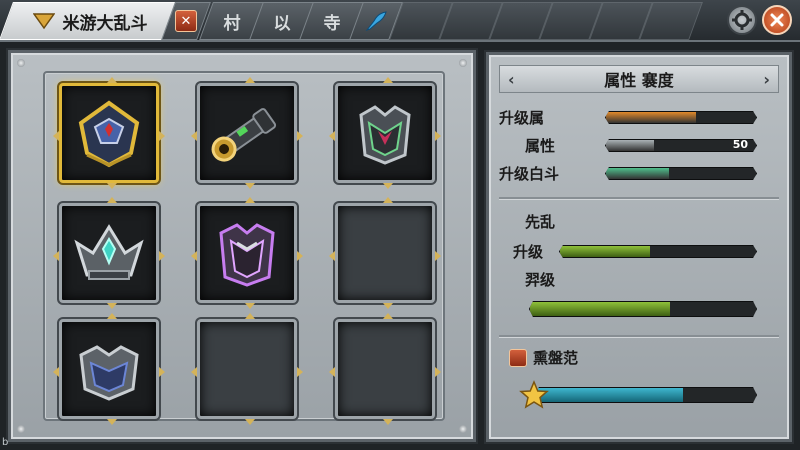 This screenshot has height=450, width=800. I want to click on tab-temple-label: 寺, so click(332, 23).